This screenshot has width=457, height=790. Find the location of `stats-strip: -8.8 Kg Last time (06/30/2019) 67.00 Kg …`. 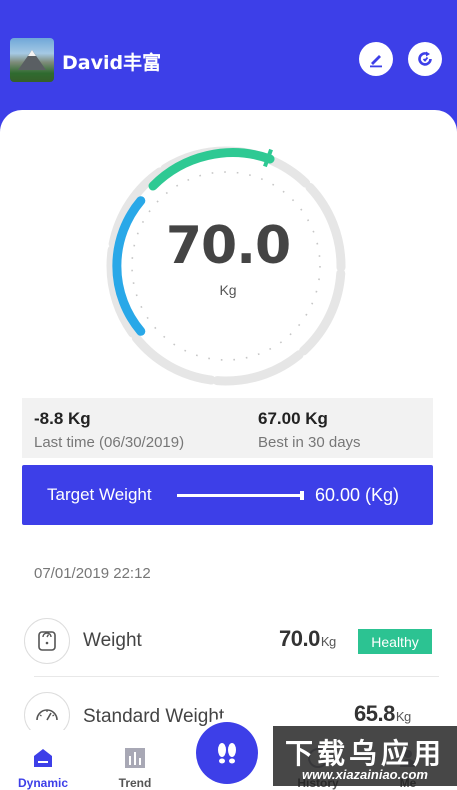

stats-strip: -8.8 Kg Last time (06/30/2019) 67.00 Kg … is located at coordinates (227, 428).